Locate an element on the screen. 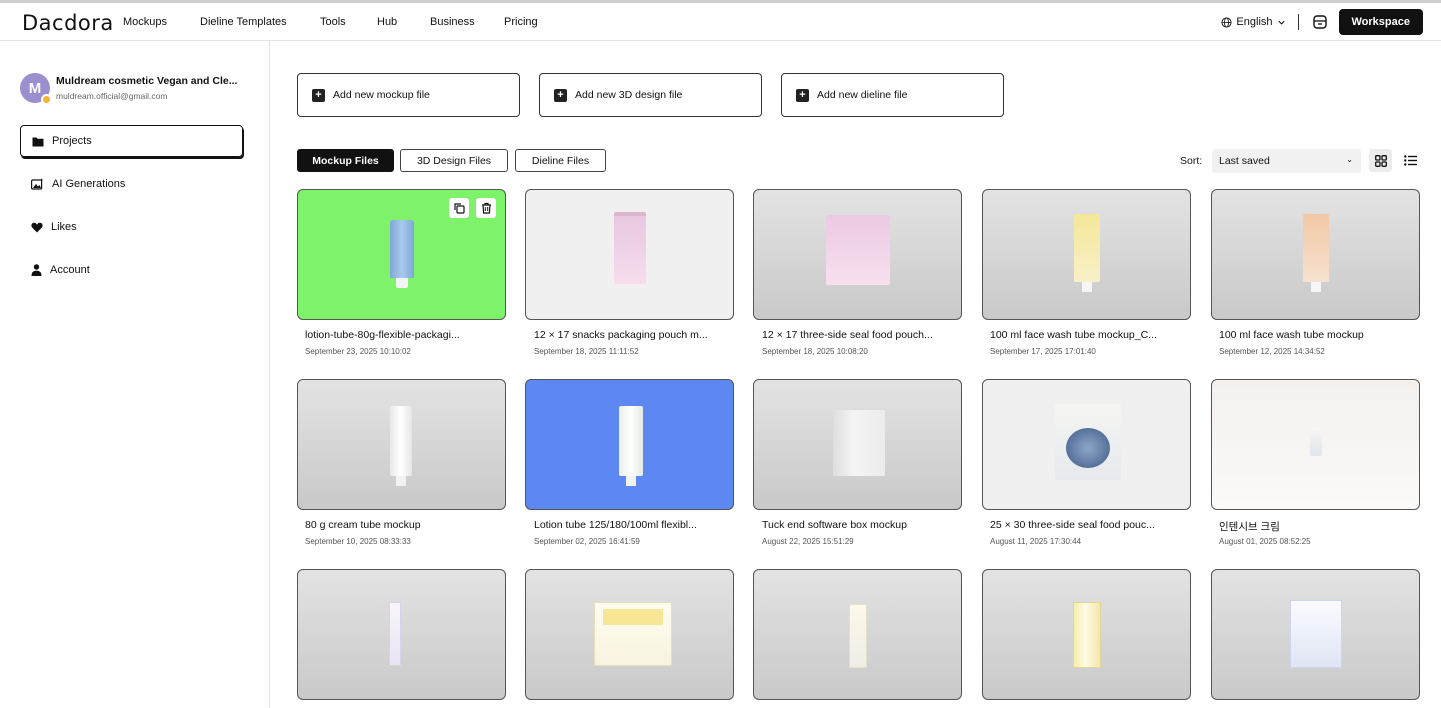 The image size is (1441, 708). sidebar-item-label: Projects is located at coordinates (72, 141).